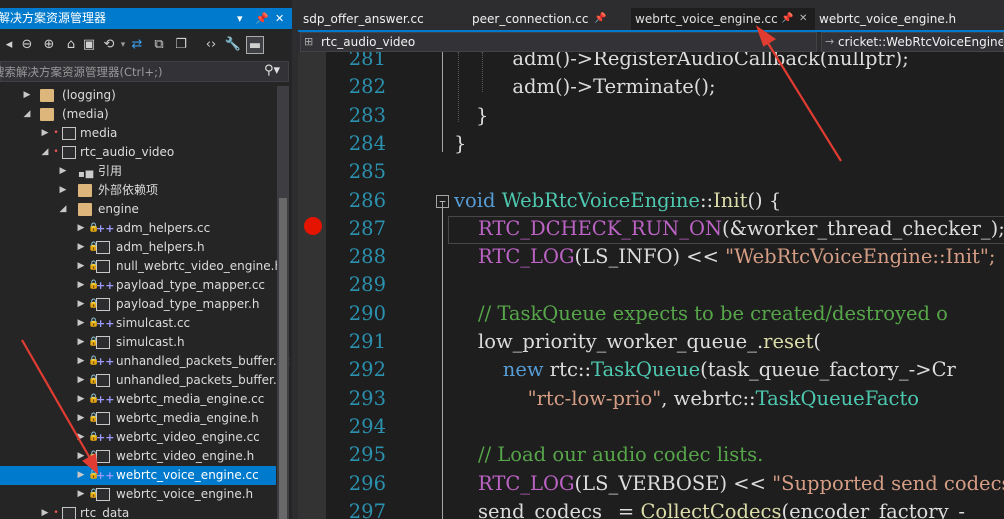 This screenshot has height=519, width=1004. I want to click on tab-peer-connection: peer_connection.cc 📌, so click(542, 19).